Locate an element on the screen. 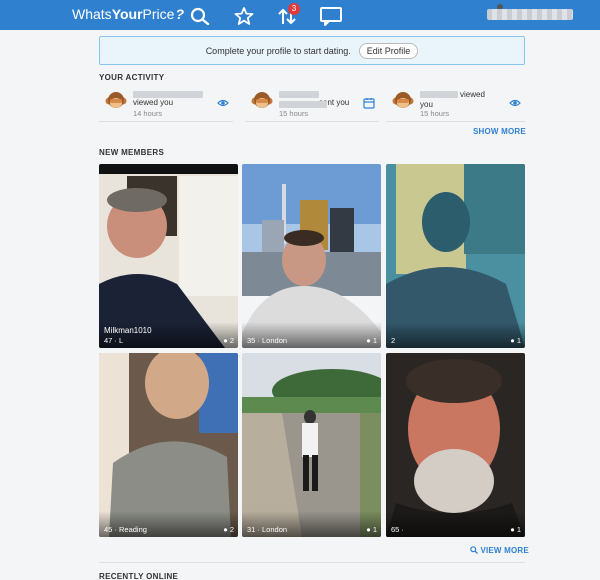 The image size is (600, 580). top-navigation-bar: WhatsYourPrice? 3 is located at coordinates (300, 15).